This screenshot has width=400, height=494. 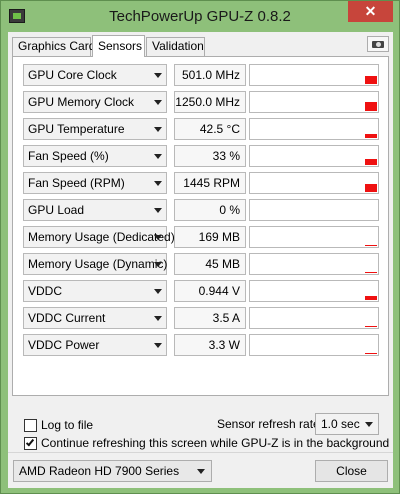 I want to click on sensor-name-select: GPU Core Clock, so click(x=95, y=75).